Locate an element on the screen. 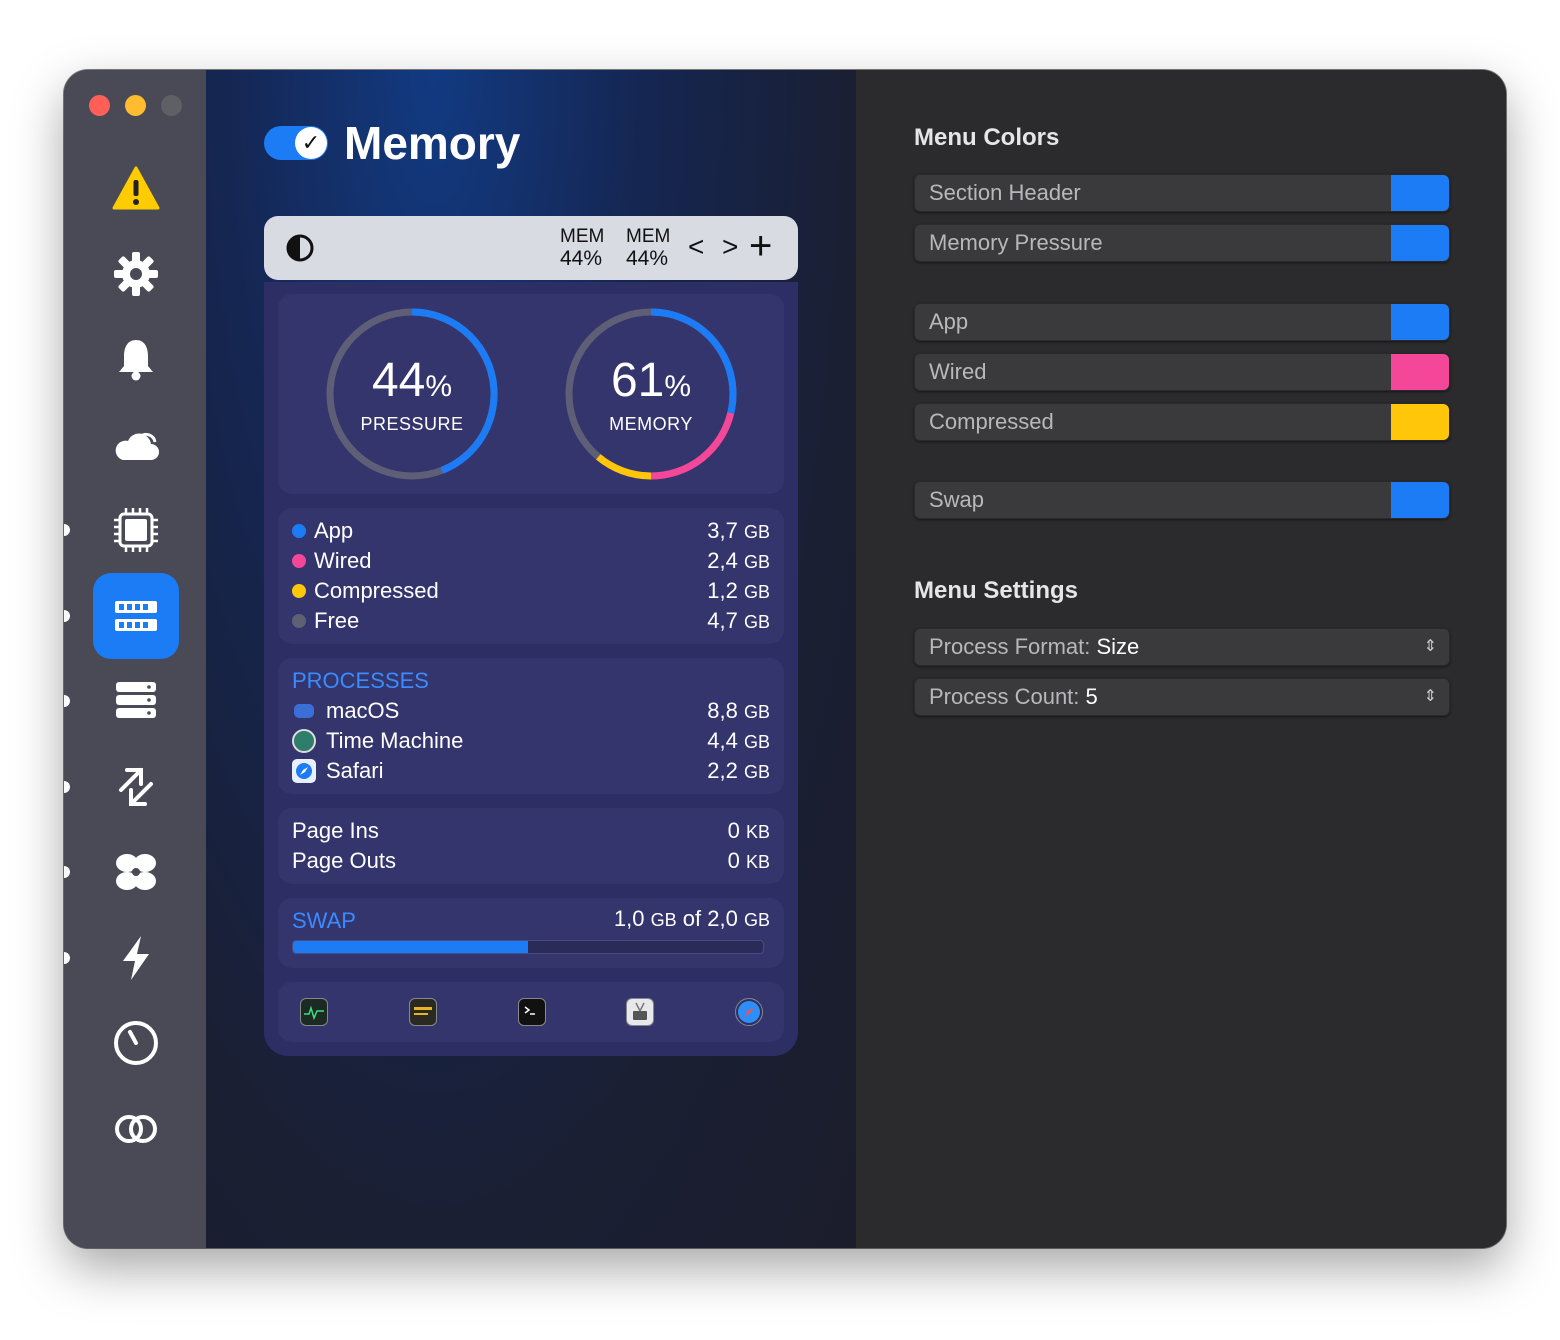  list-item: Free 4,7 GB is located at coordinates (531, 621).